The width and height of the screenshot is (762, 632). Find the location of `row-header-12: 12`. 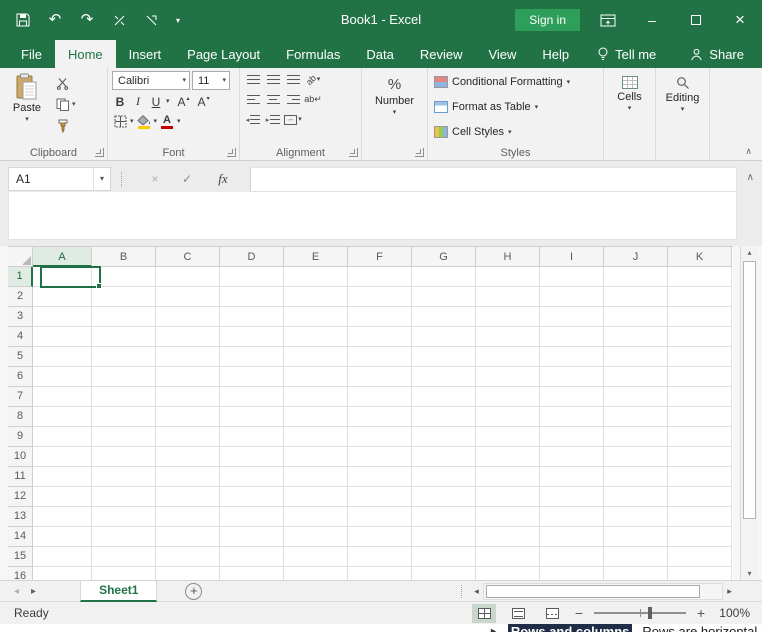

row-header-12: 12 is located at coordinates (20, 497).